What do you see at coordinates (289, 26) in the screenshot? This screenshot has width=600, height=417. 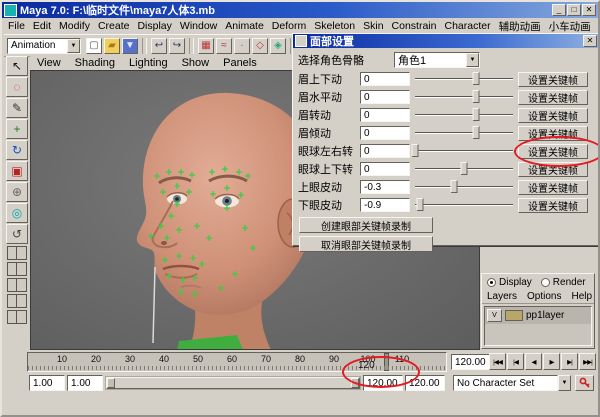 I see `menu-item-7: Deform` at bounding box center [289, 26].